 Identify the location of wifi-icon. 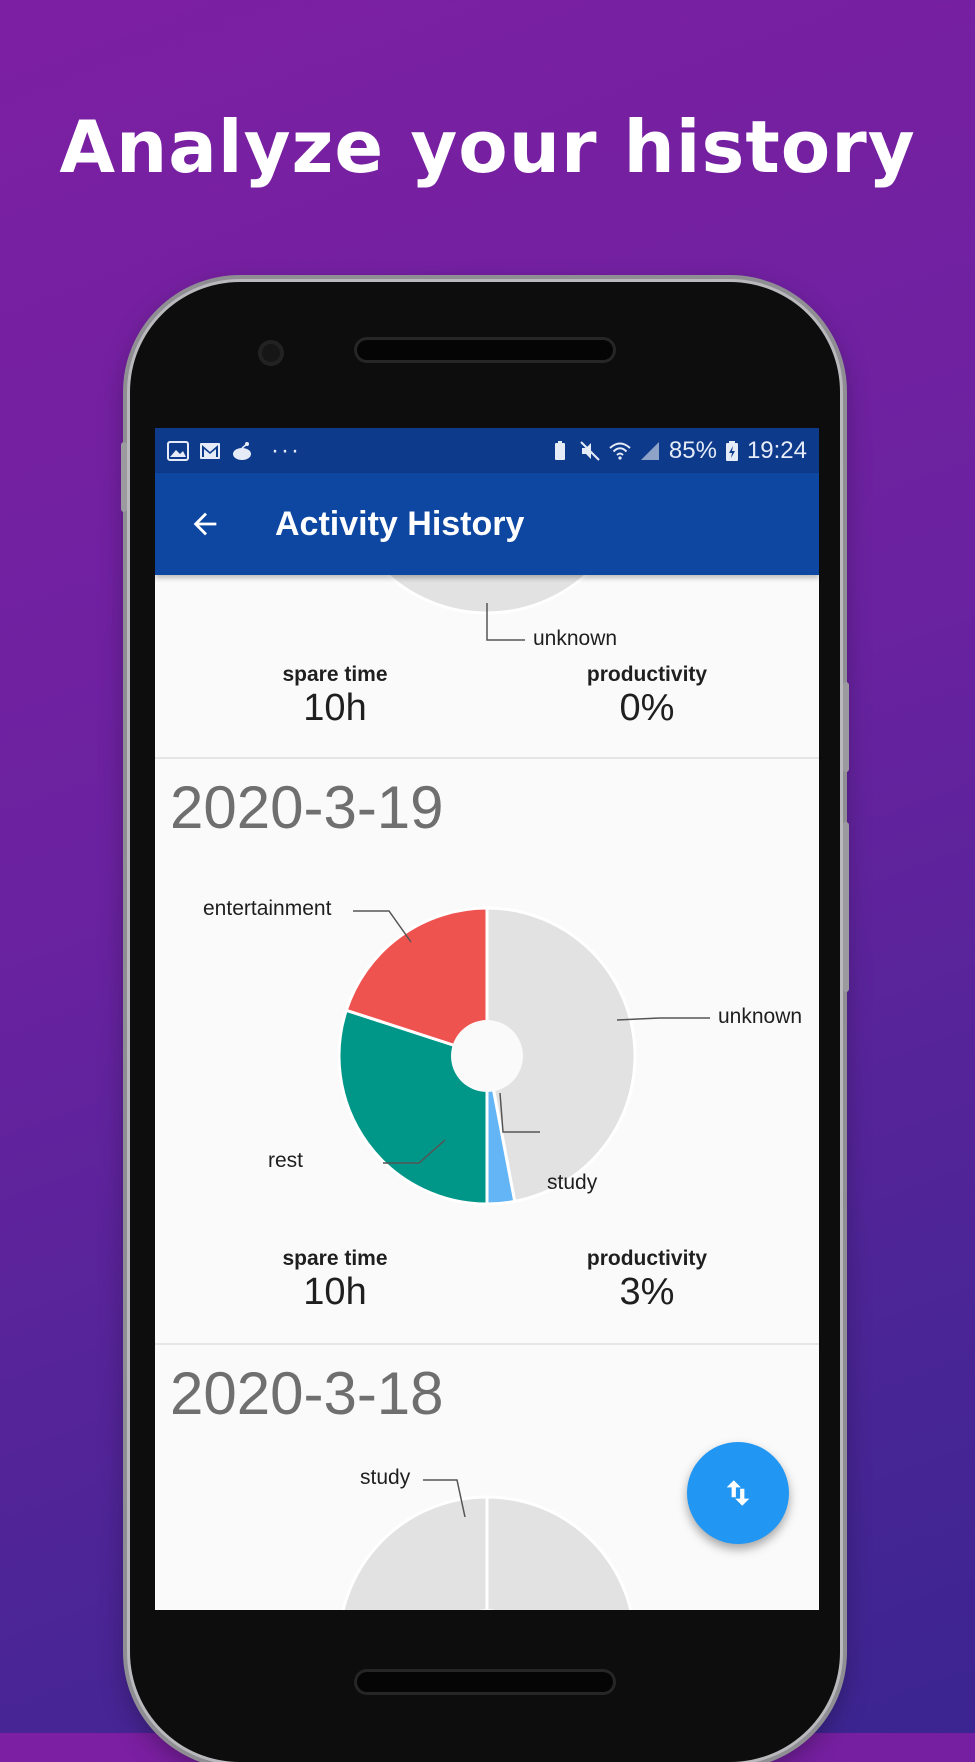
(620, 451).